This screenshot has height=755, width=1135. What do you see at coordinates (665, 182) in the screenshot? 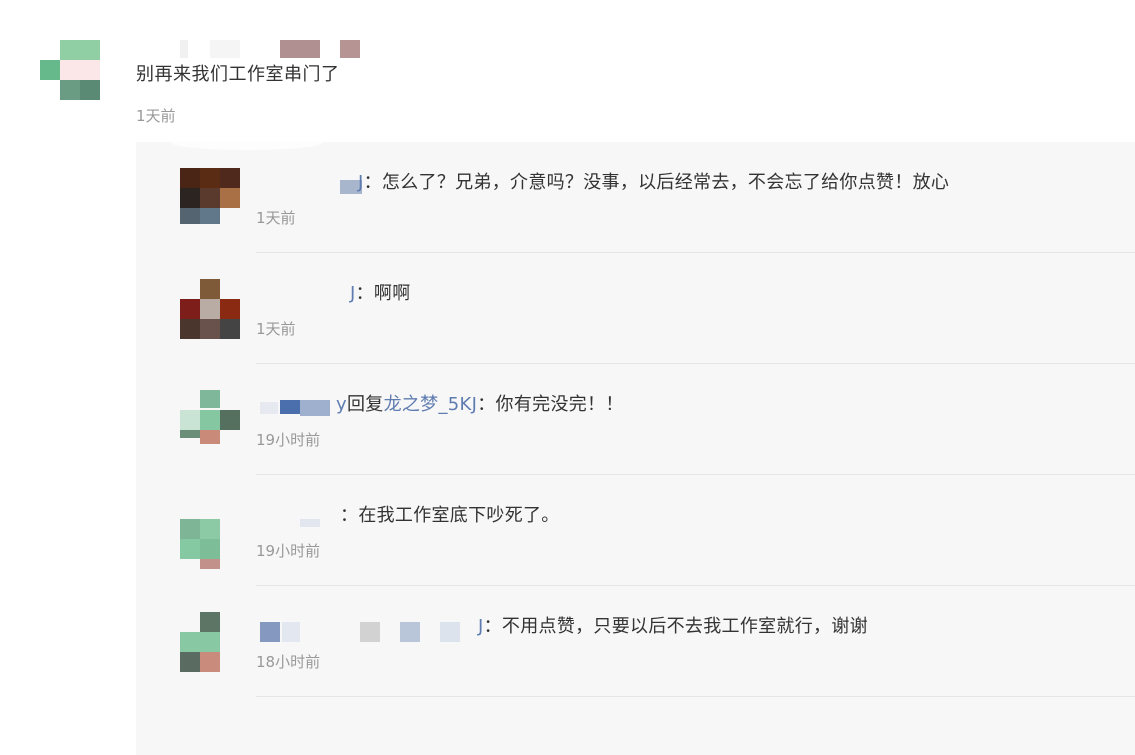
I see `reply-content: 怎么了？兄弟，介意吗？没事，以后经常去，不会忘了给你点赞！放心` at bounding box center [665, 182].